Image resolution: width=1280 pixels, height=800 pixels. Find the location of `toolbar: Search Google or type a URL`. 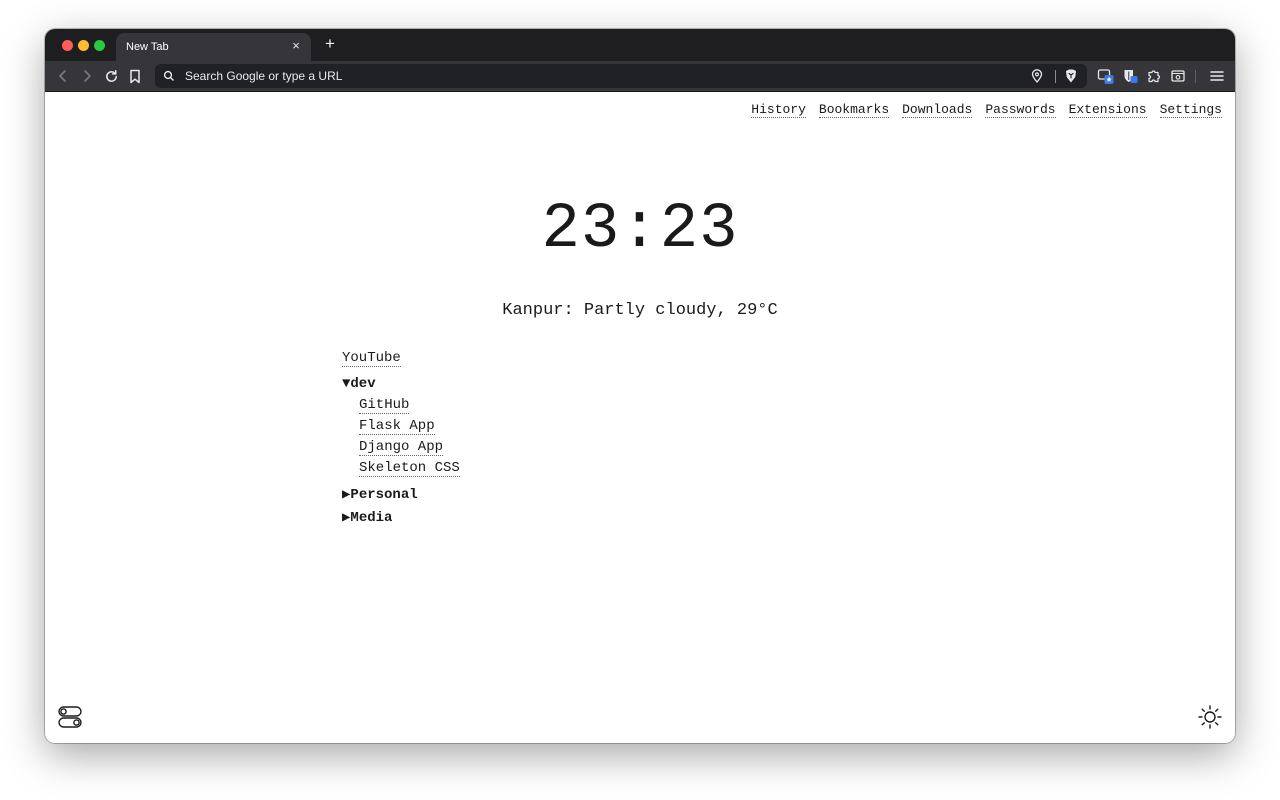

toolbar: Search Google or type a URL is located at coordinates (640, 76).